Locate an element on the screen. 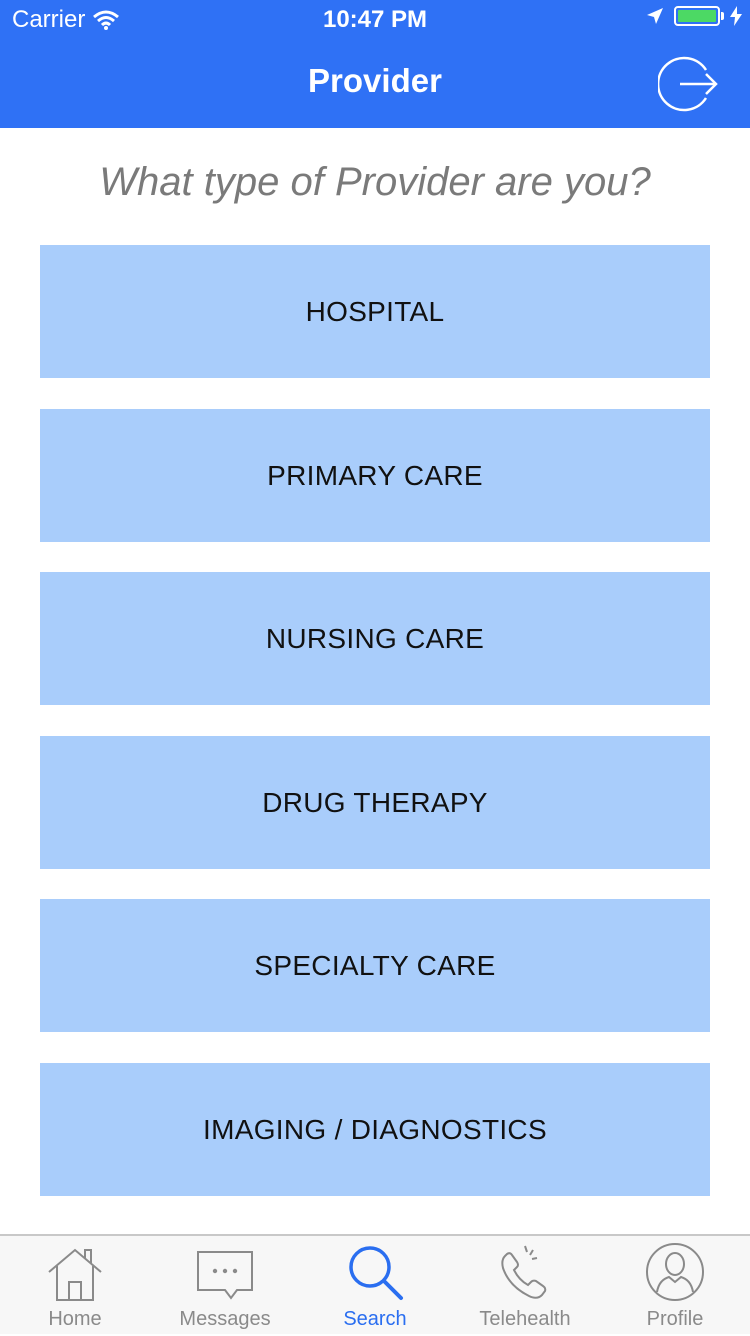 Image resolution: width=750 pixels, height=1336 pixels. battery-level is located at coordinates (697, 16).